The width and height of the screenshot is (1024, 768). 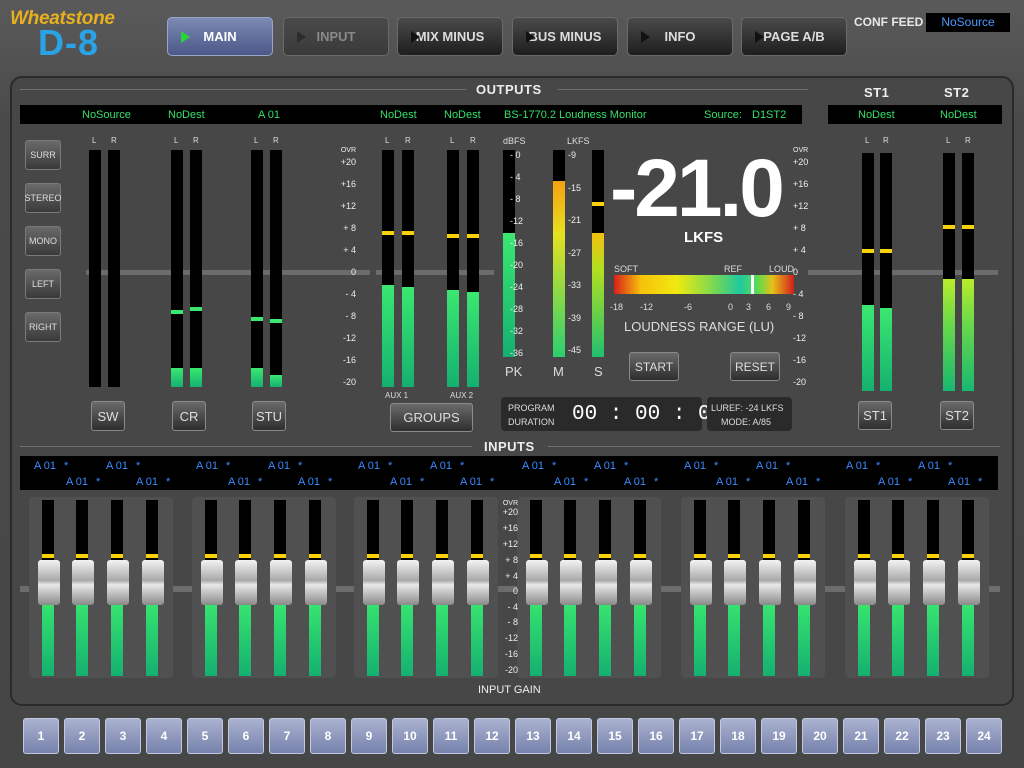 I want to click on stereo-button: STEREO, so click(x=43, y=198).